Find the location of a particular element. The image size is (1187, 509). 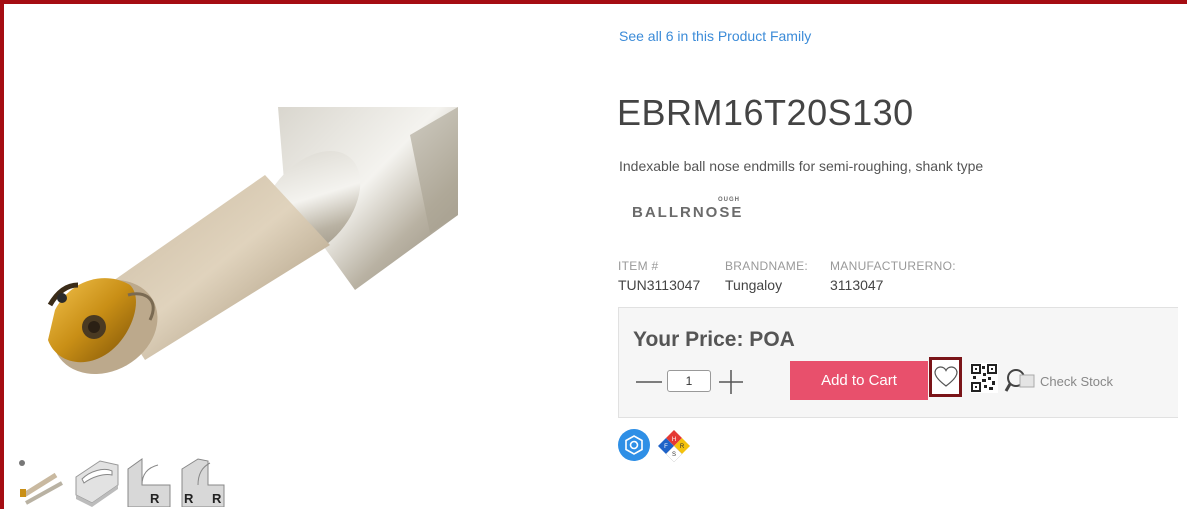

attr-value: TUN3113047 is located at coordinates (659, 285).